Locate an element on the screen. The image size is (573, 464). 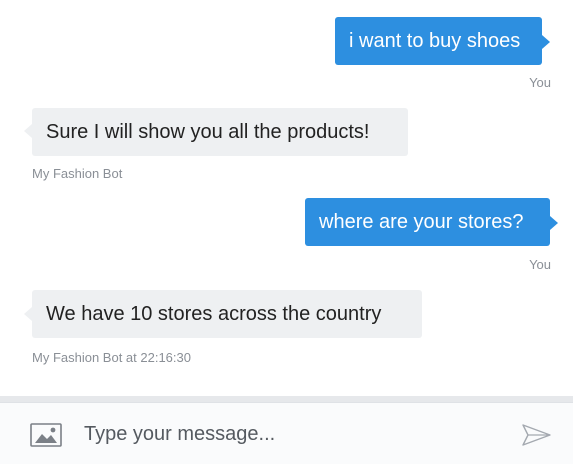
message-text: i want to buy shoes is located at coordinates (435, 40).